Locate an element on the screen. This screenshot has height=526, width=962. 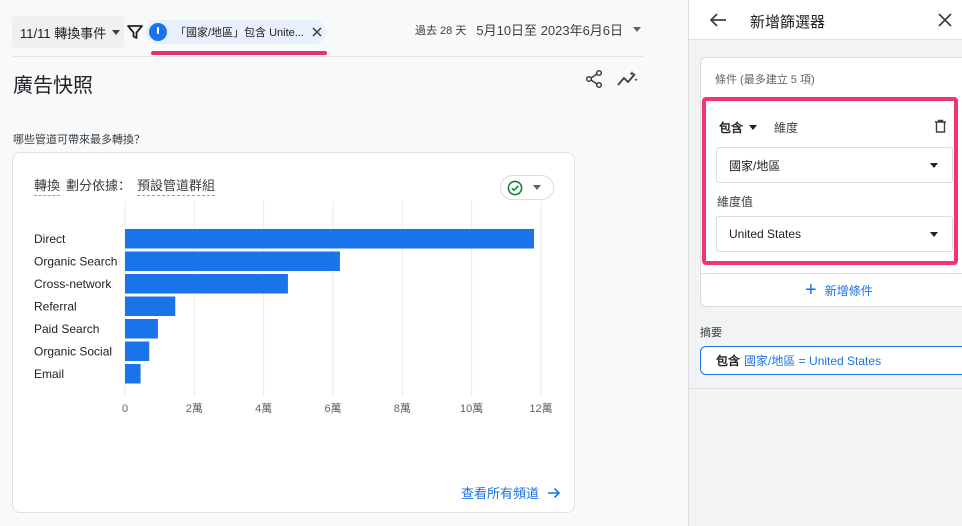
chart-header: 轉換 劃分依據： 預設管道群組 is located at coordinates (125, 185).